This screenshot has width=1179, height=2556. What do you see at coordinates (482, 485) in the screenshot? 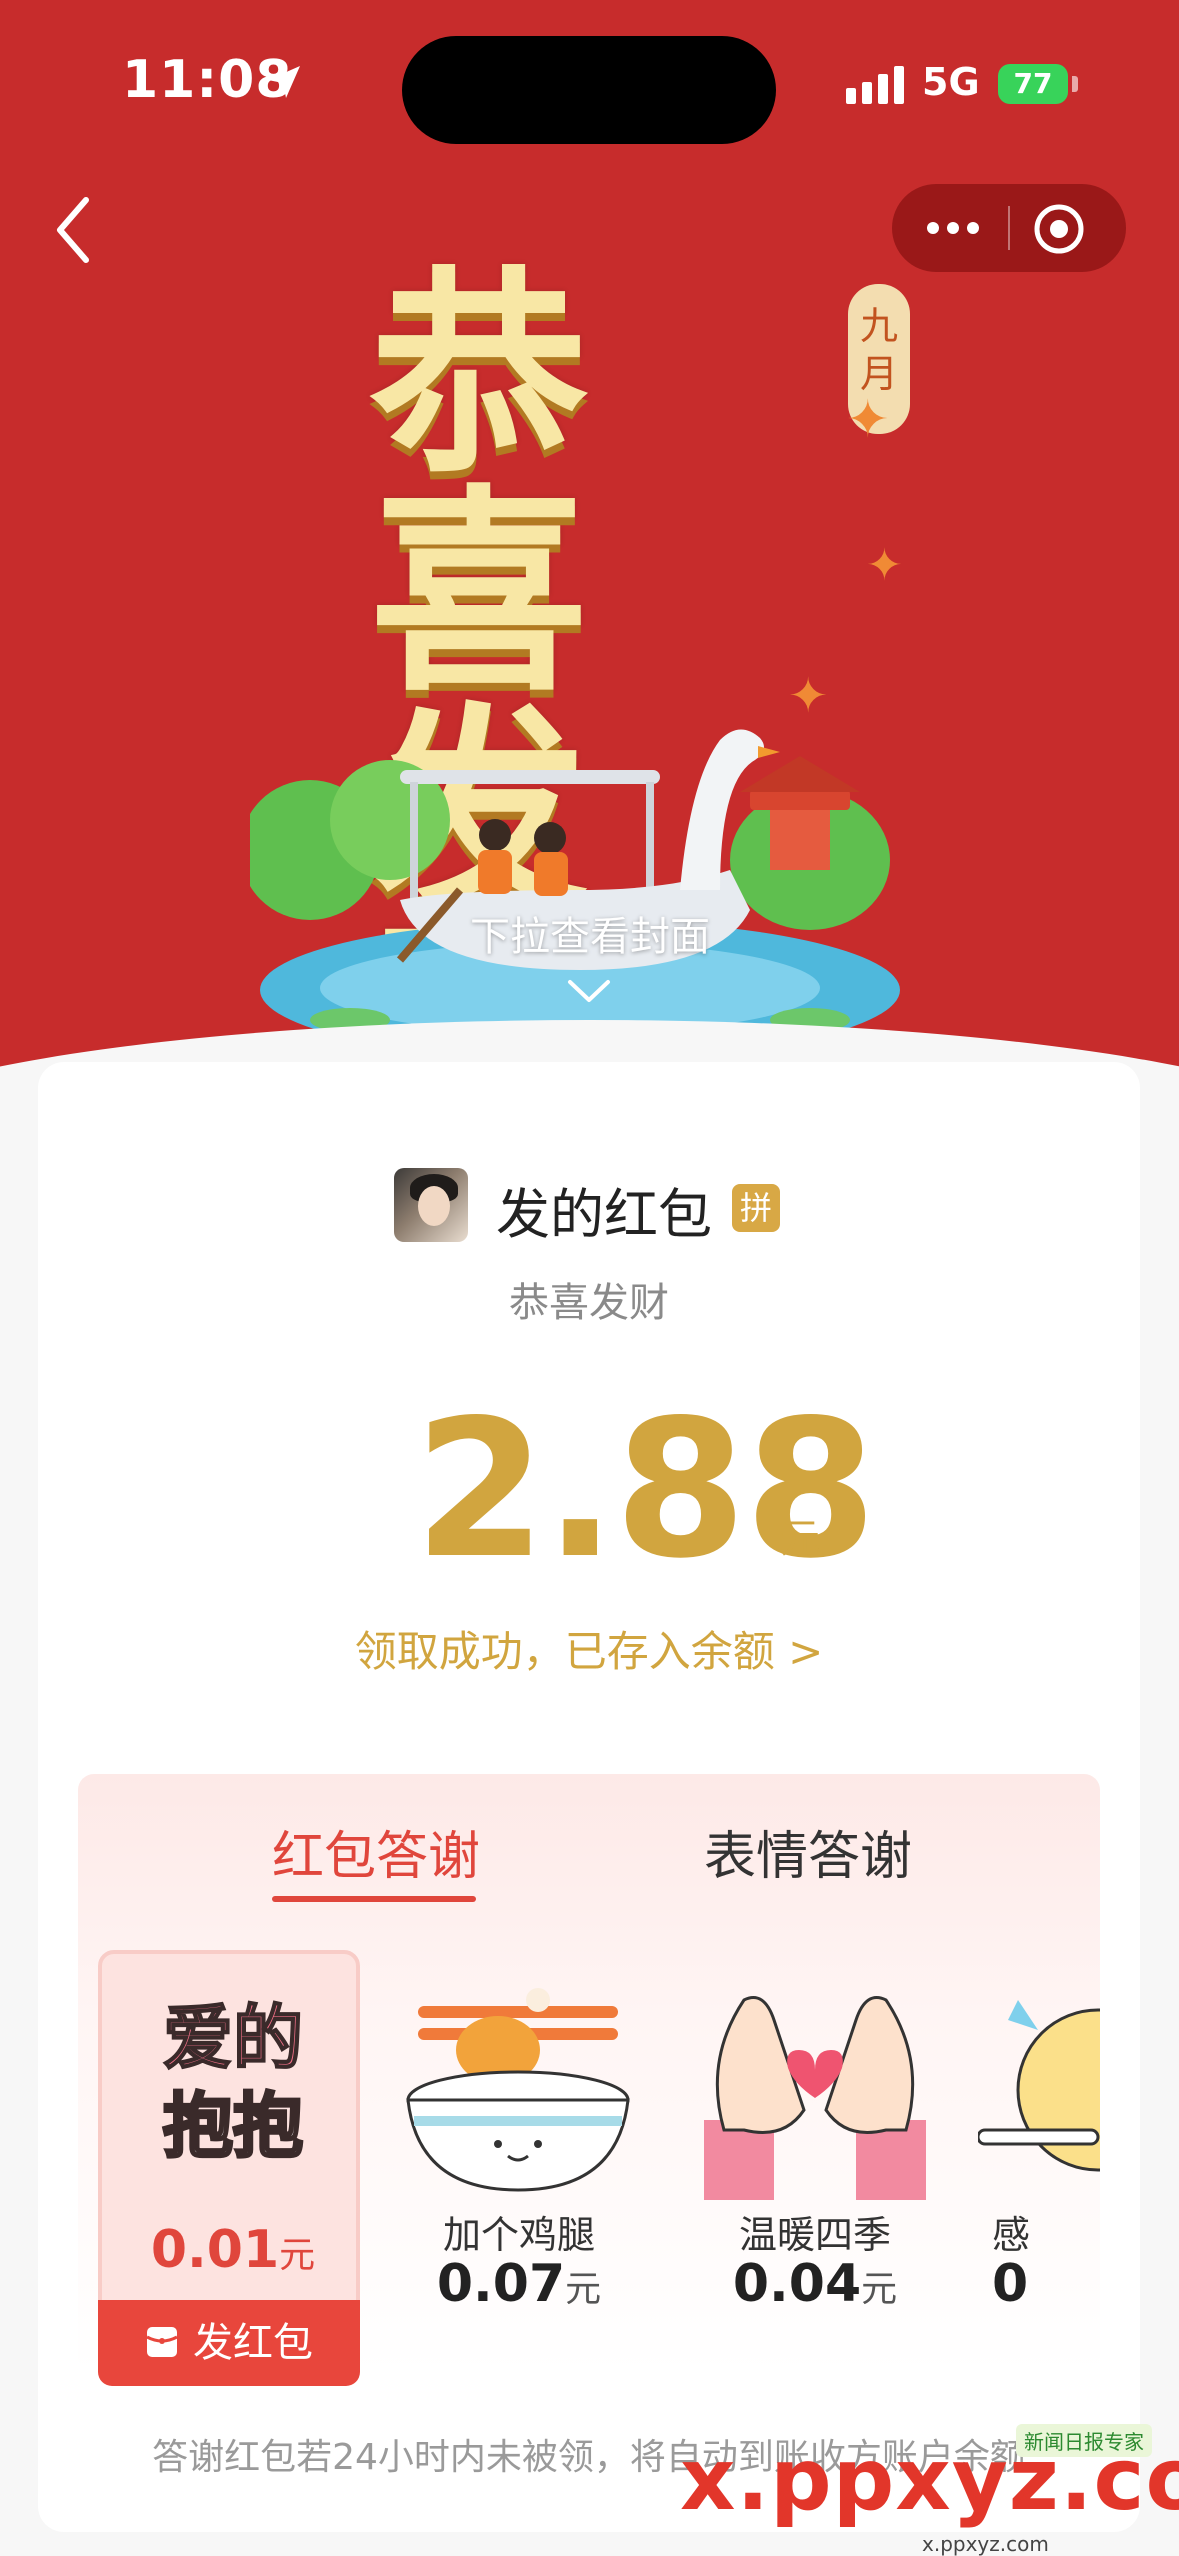
I see `cover-title-line1: 恭喜` at bounding box center [482, 485].